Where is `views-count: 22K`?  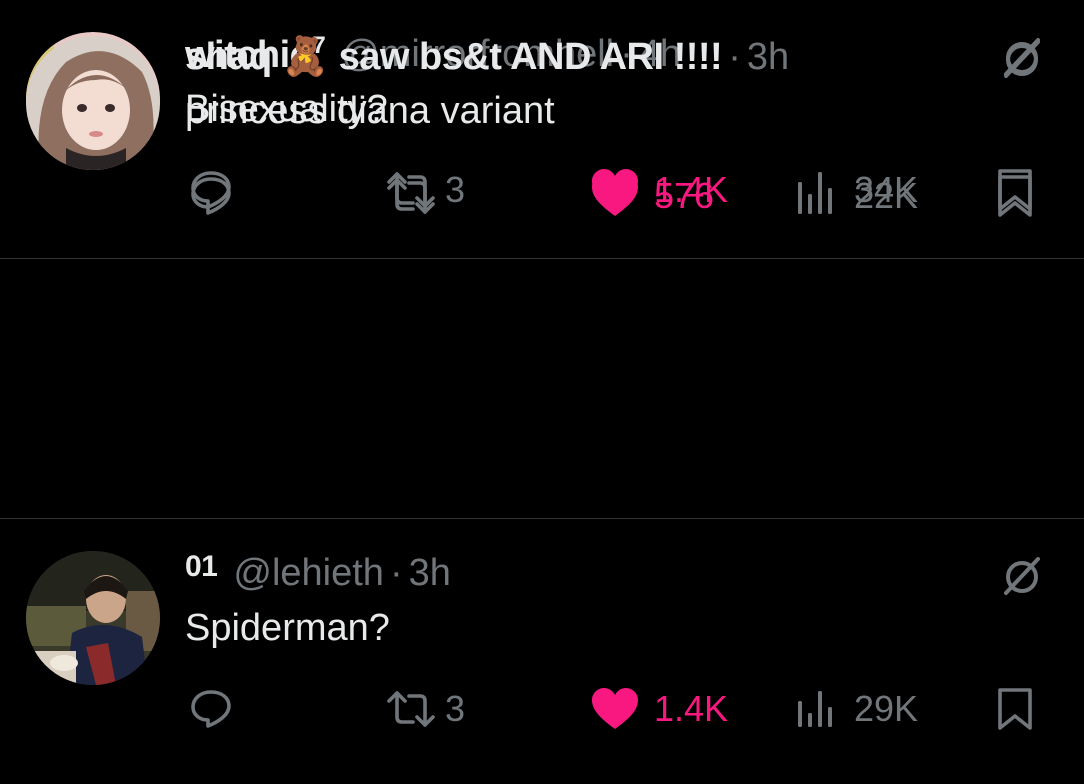
views-count: 22K is located at coordinates (886, 195).